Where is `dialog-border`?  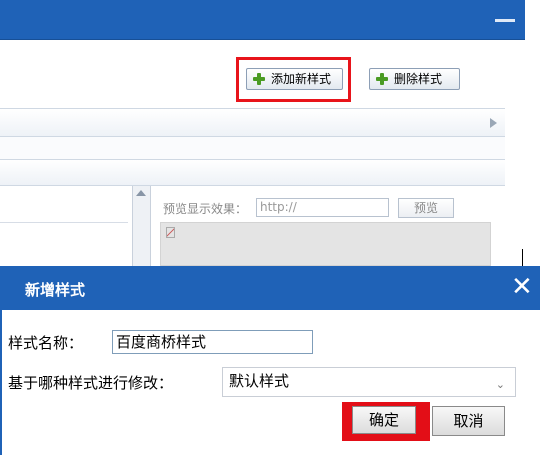 dialog-border is located at coordinates (1, 382).